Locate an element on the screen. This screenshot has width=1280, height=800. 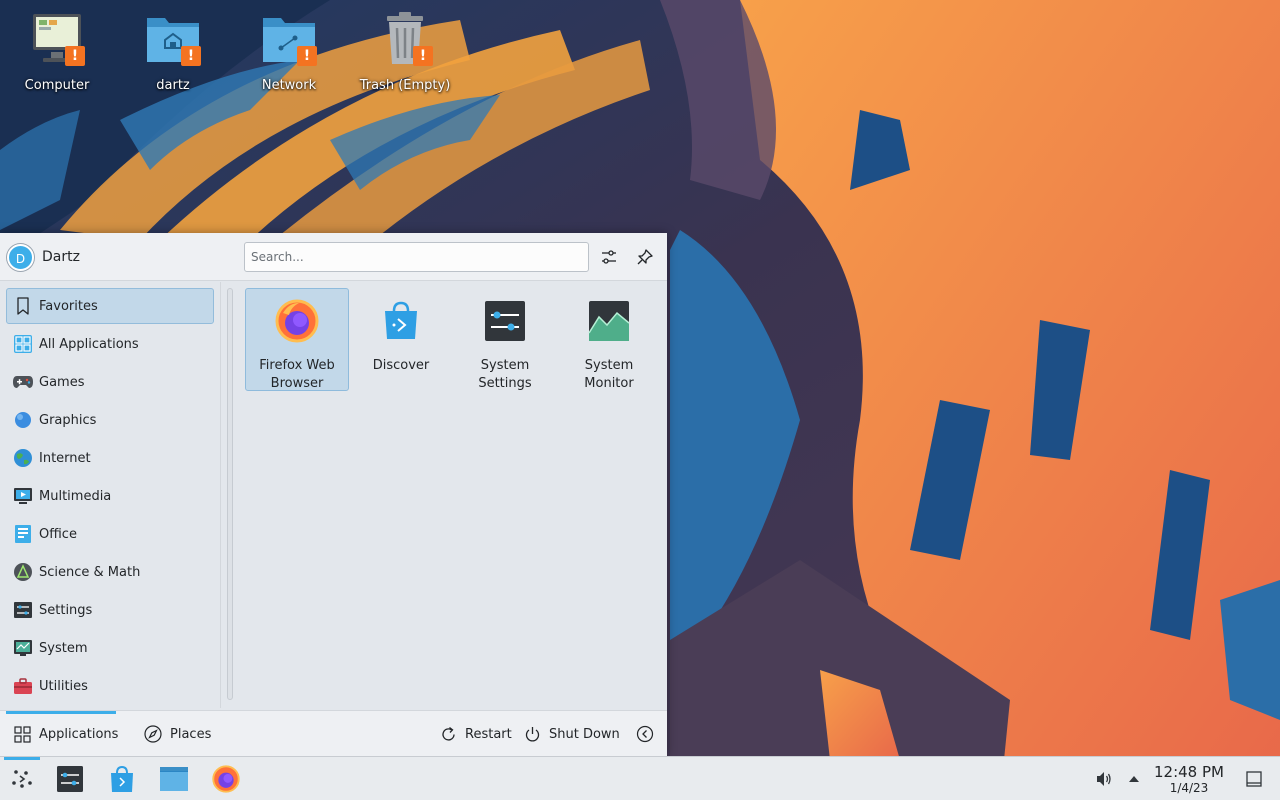
app-firefox: Firefox Web Browser is located at coordinates (297, 339).